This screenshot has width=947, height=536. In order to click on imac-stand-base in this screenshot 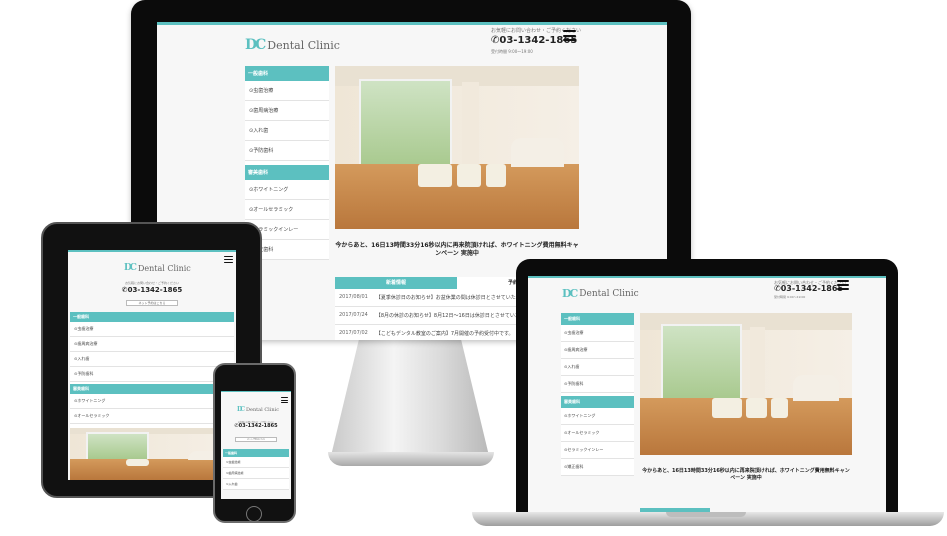, I will do `click(411, 459)`.